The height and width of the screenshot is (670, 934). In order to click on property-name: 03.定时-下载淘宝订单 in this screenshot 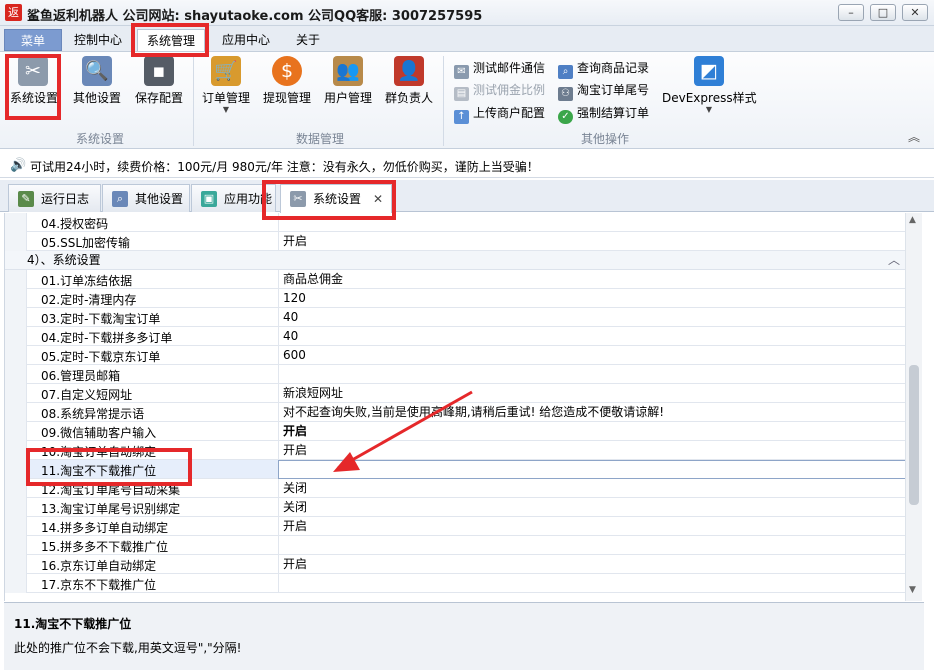, I will do `click(101, 319)`.